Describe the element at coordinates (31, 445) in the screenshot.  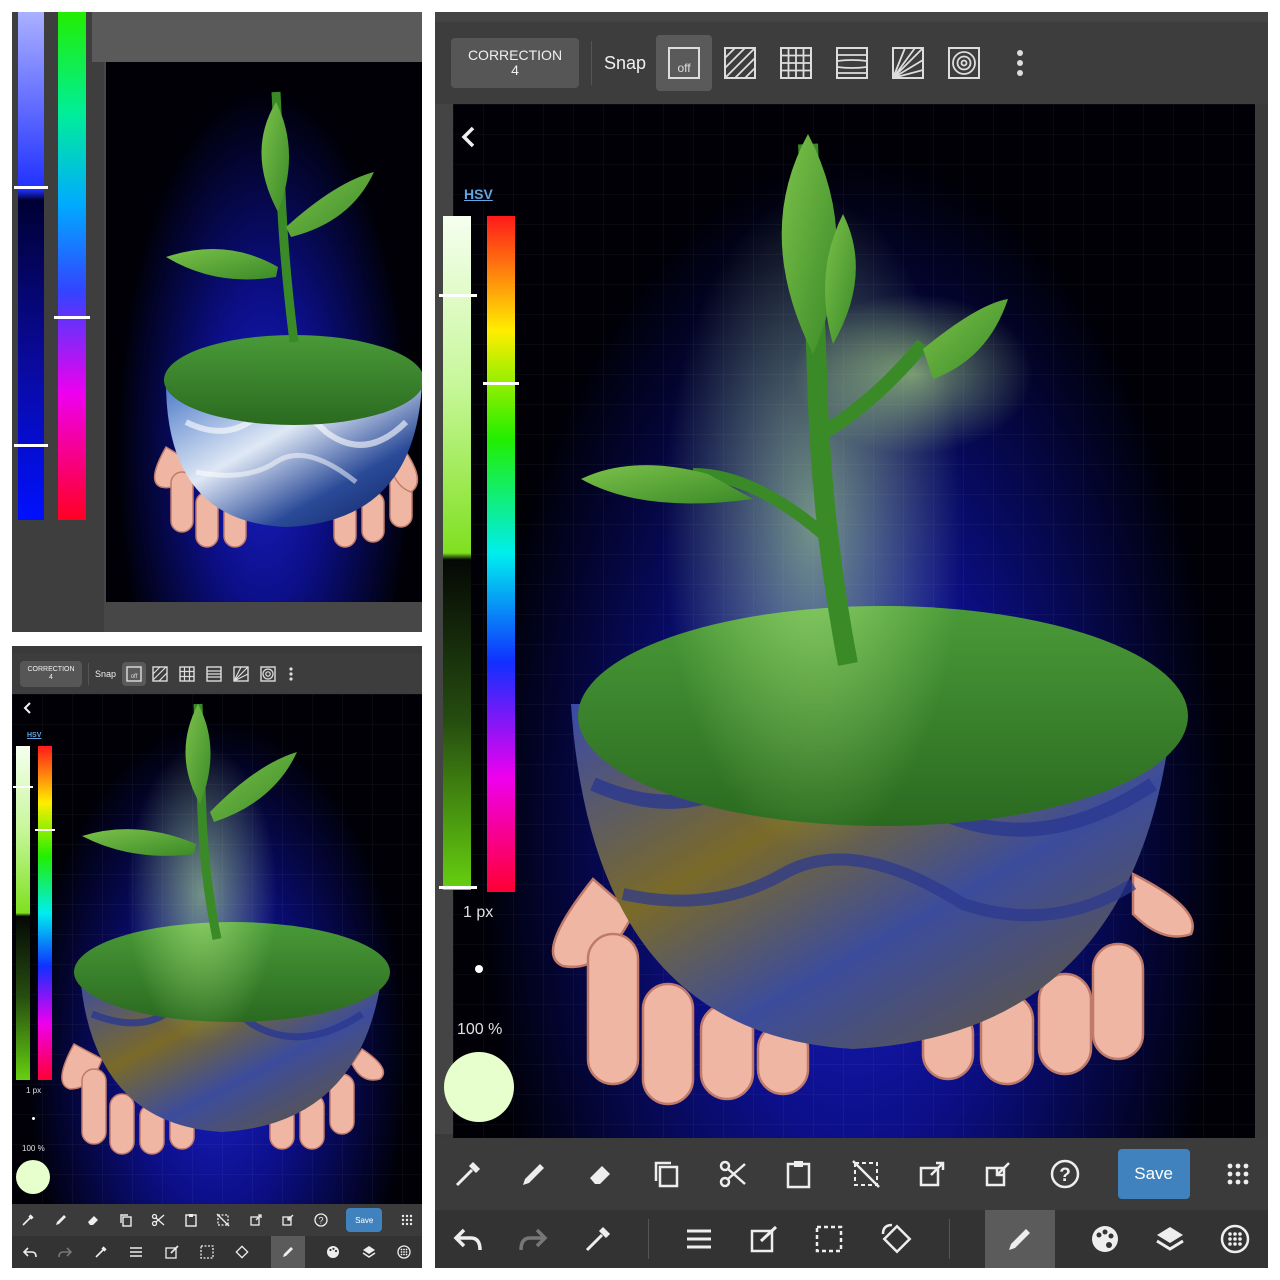
I see `value-slider-handle-lower` at that location.